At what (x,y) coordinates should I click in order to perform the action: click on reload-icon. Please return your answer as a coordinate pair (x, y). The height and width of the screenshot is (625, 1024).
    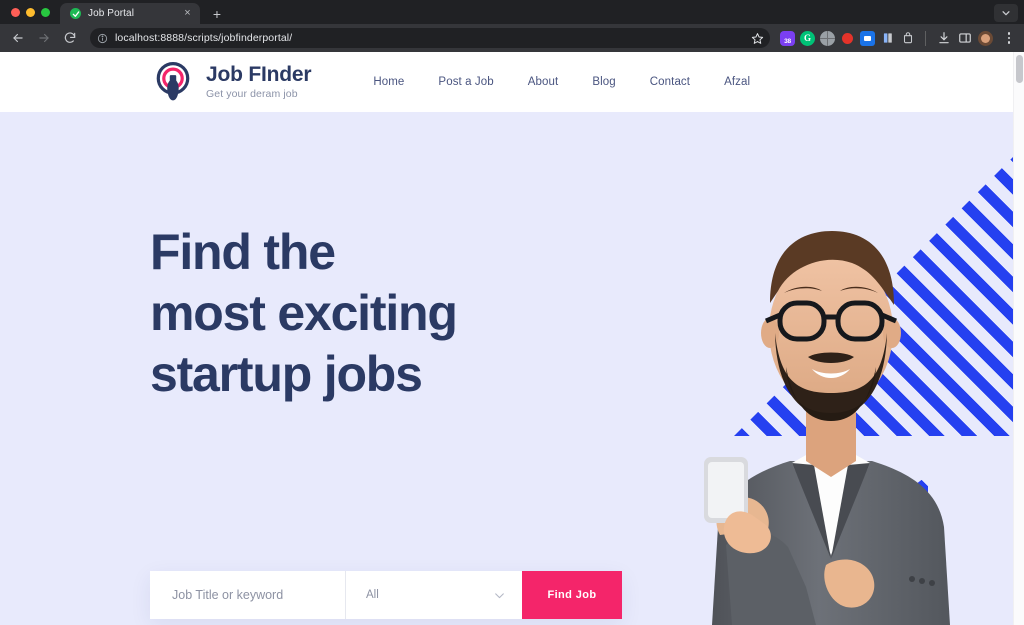
    Looking at the image, I should click on (70, 38).